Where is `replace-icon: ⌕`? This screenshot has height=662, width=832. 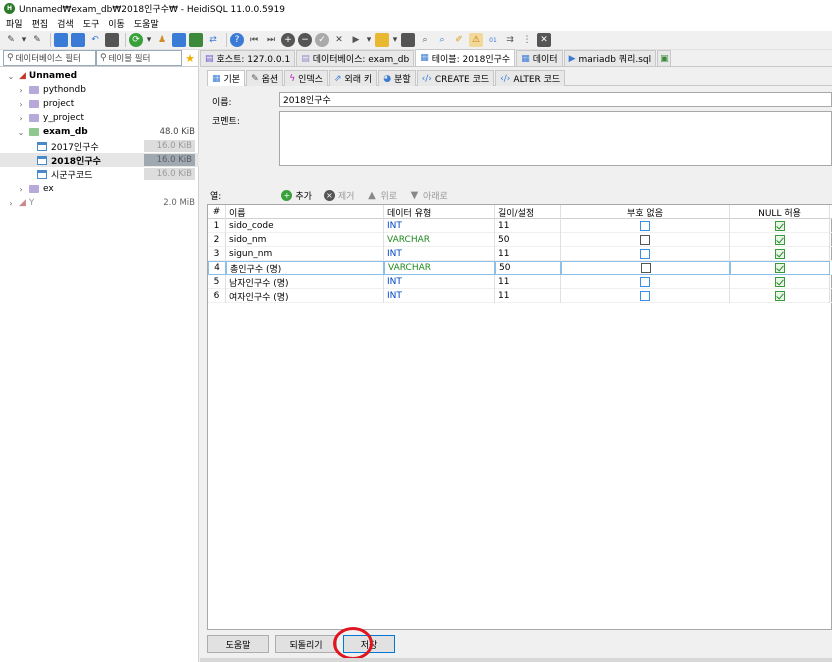
replace-icon: ⌕ is located at coordinates (442, 40).